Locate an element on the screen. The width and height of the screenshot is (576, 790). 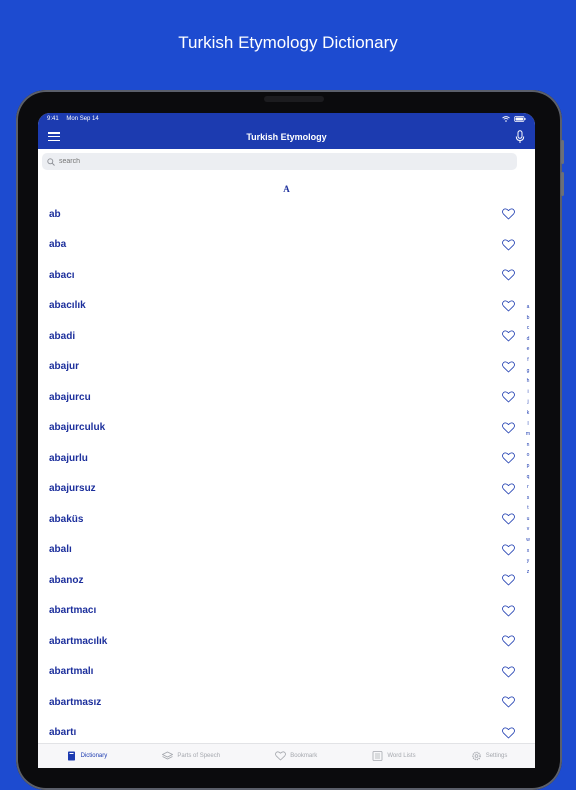
tab-dictionary: Dictionary is located at coordinates (87, 756).